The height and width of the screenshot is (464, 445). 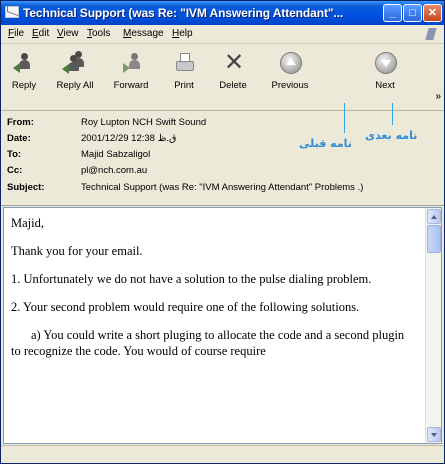 I want to click on to-label: To:, so click(x=14, y=154).